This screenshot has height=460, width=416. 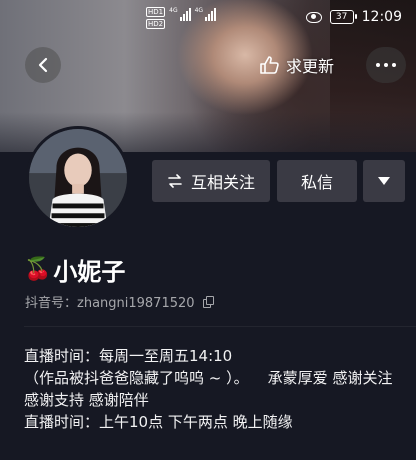 What do you see at coordinates (313, 17) in the screenshot?
I see `eye-comfort-icon` at bounding box center [313, 17].